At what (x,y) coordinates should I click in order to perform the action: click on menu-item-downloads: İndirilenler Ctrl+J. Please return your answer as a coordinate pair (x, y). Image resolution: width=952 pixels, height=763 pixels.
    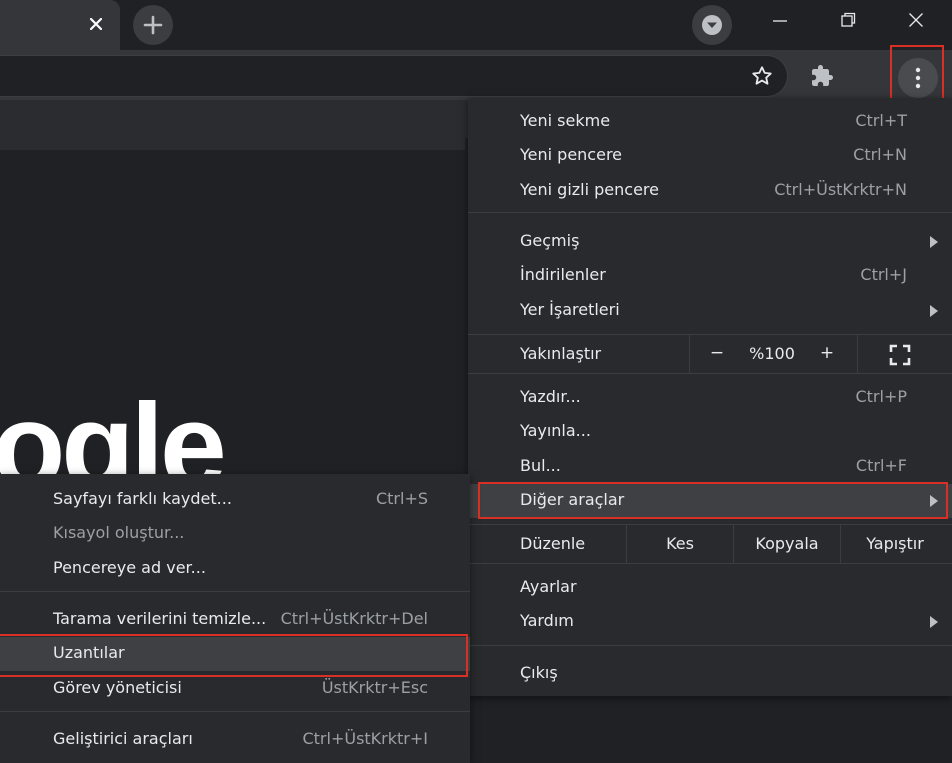
    Looking at the image, I should click on (710, 276).